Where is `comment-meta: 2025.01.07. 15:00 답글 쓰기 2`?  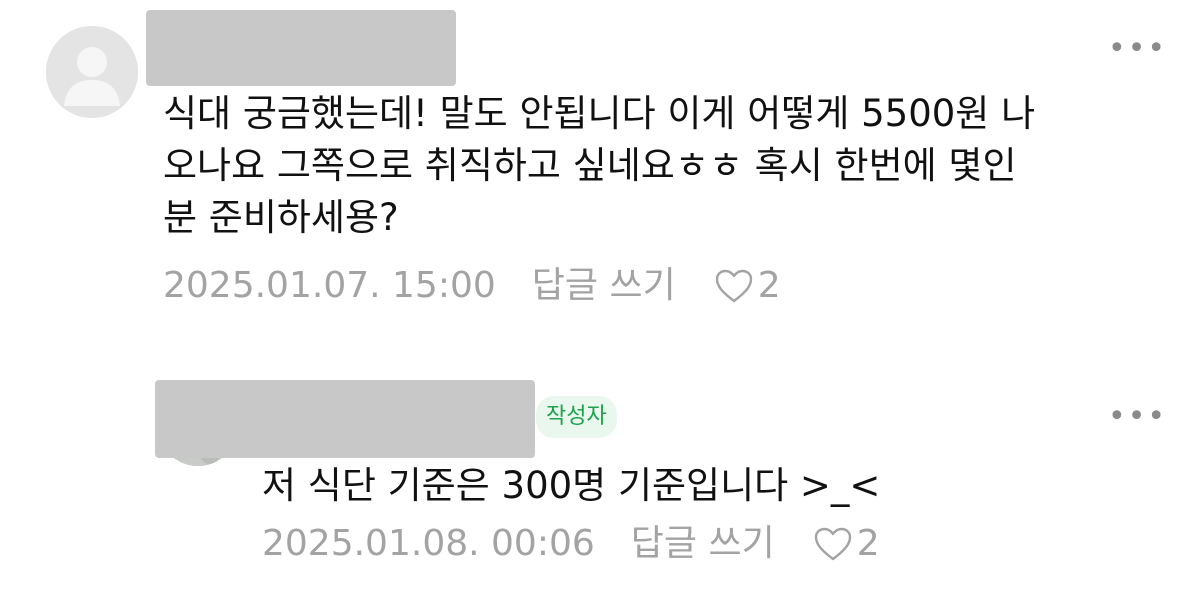
comment-meta: 2025.01.07. 15:00 답글 쓰기 2 is located at coordinates (472, 286).